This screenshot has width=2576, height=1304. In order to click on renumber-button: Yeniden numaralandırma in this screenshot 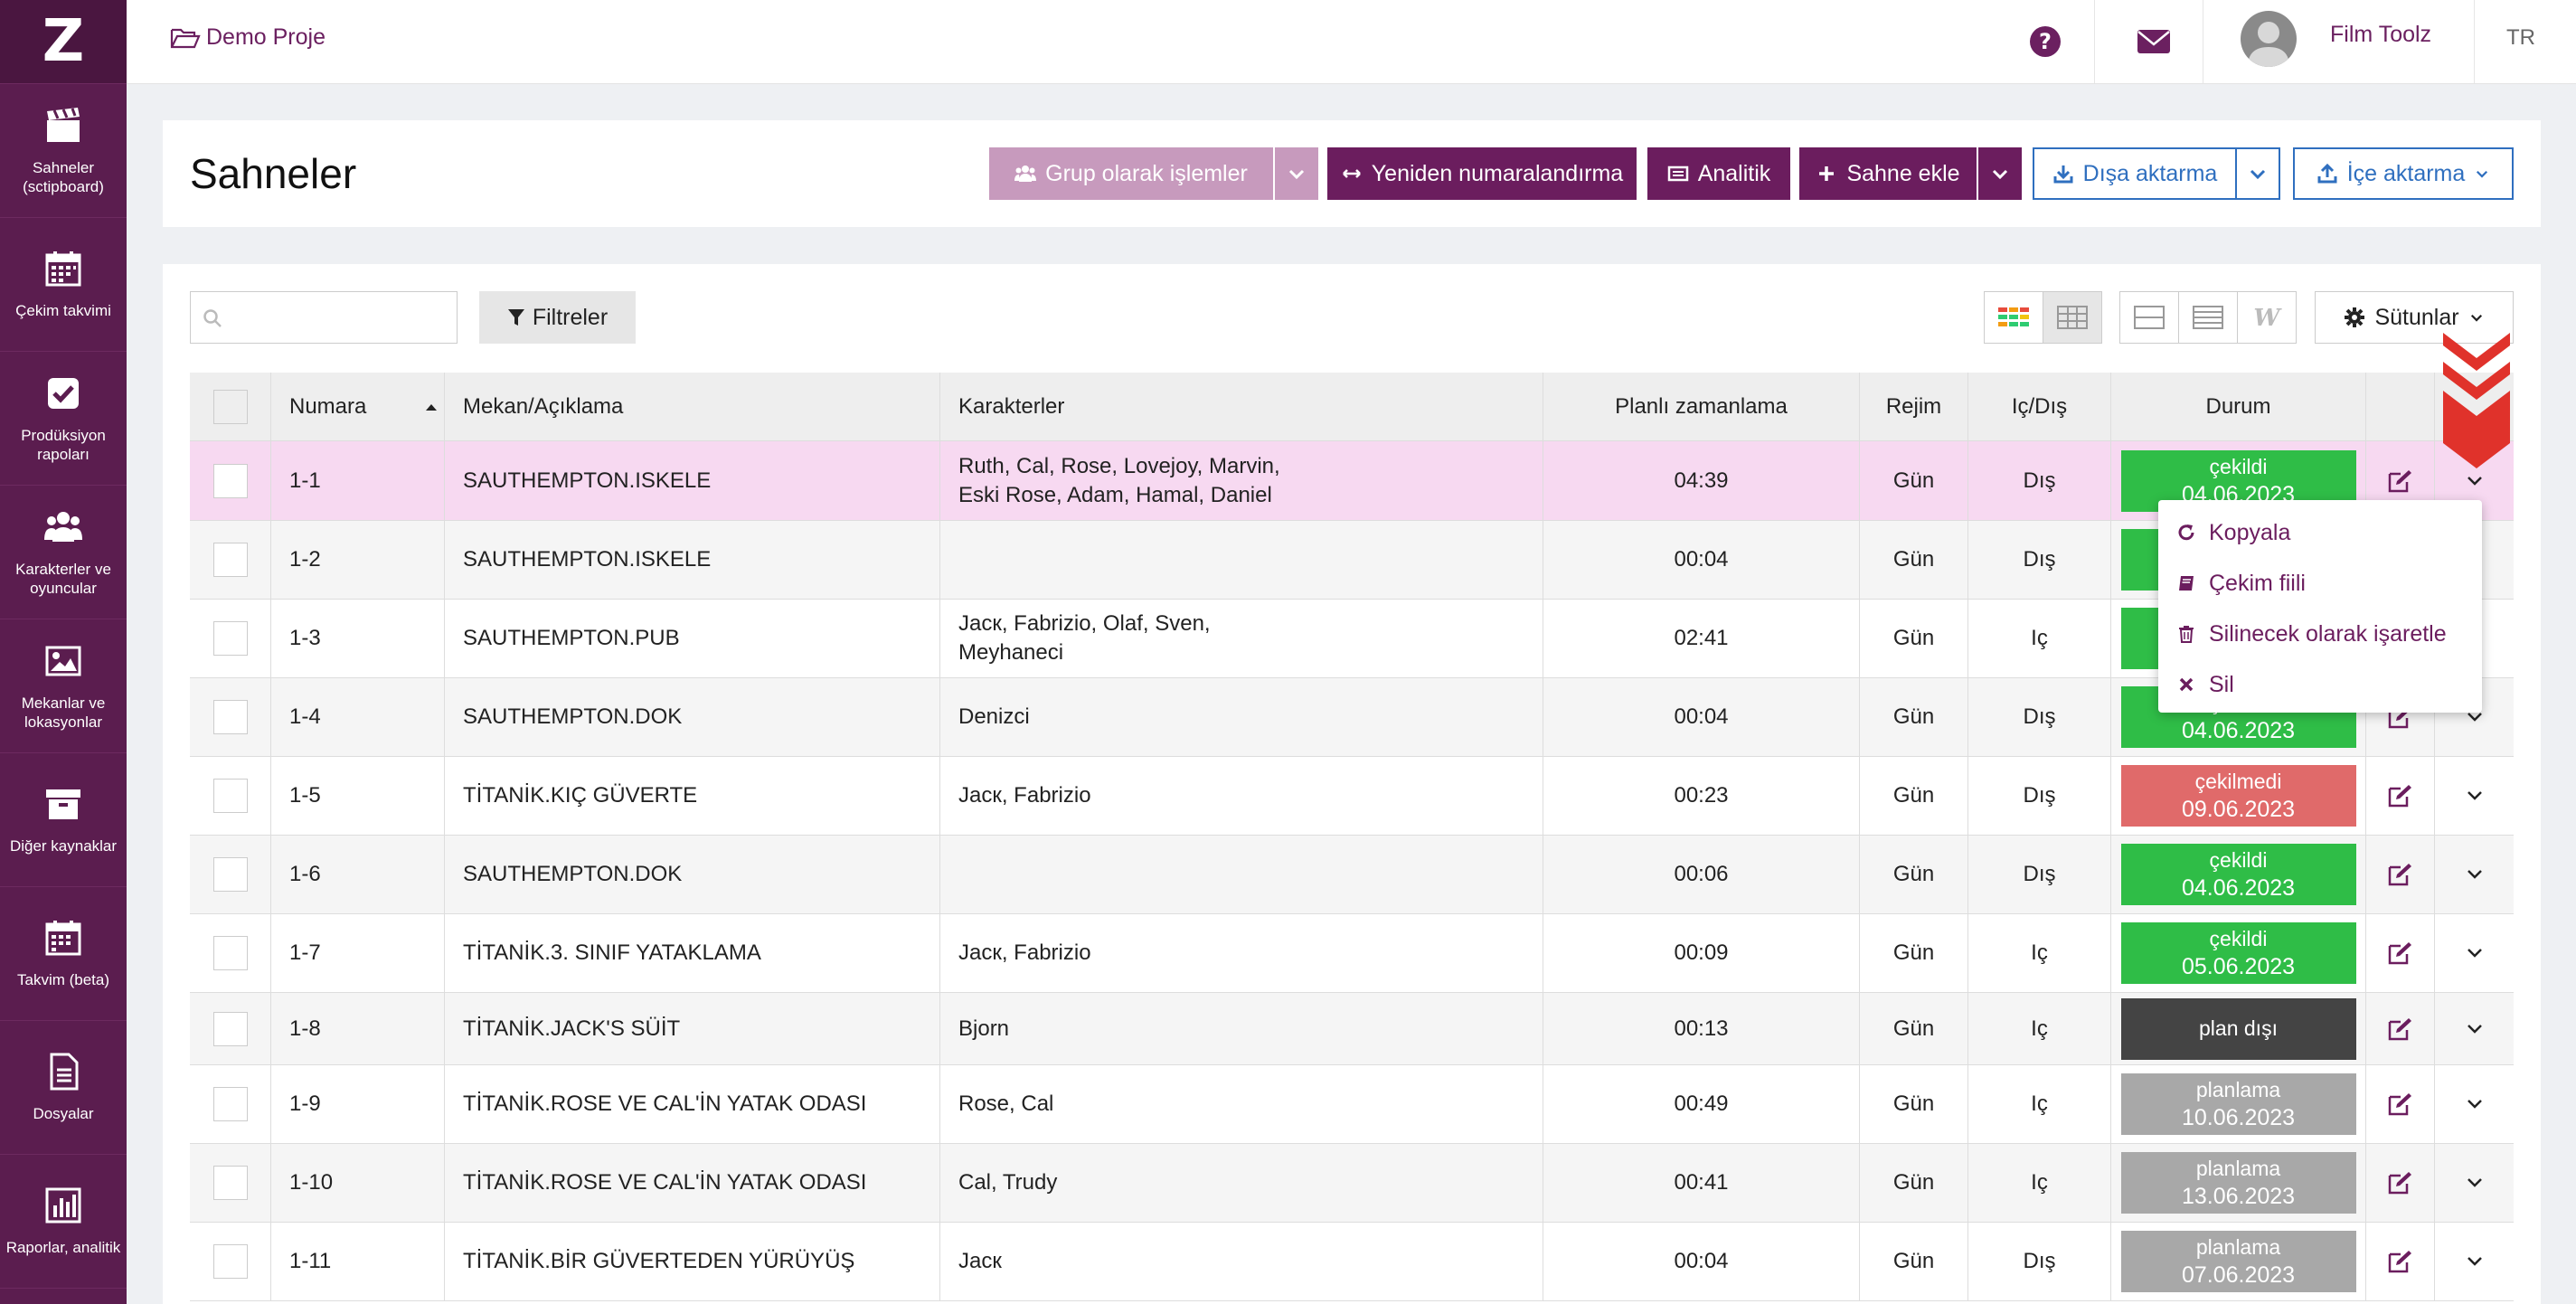, I will do `click(1482, 173)`.